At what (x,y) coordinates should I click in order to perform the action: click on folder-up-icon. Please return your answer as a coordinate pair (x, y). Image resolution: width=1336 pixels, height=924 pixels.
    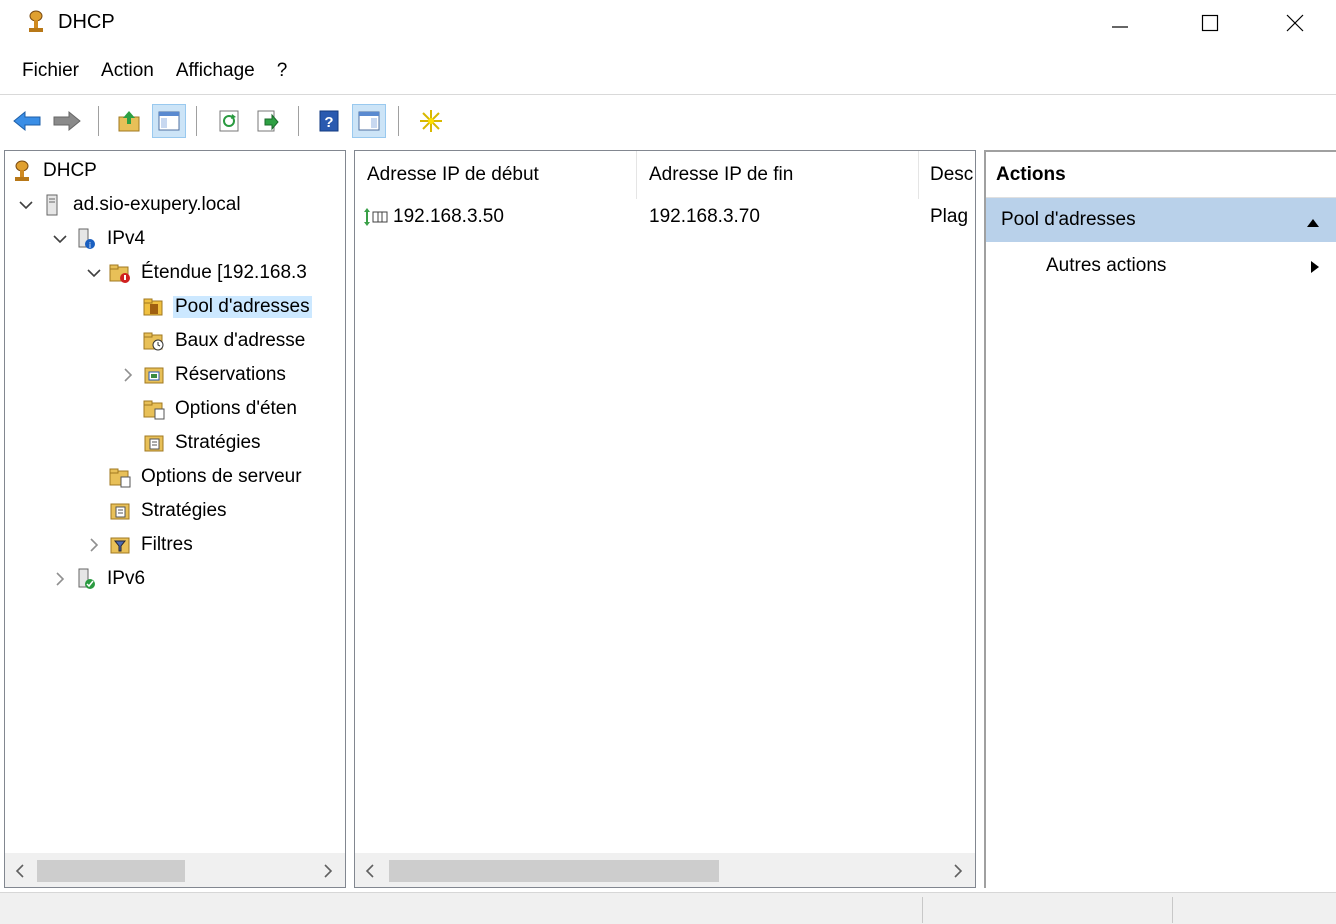
    Looking at the image, I should click on (129, 121).